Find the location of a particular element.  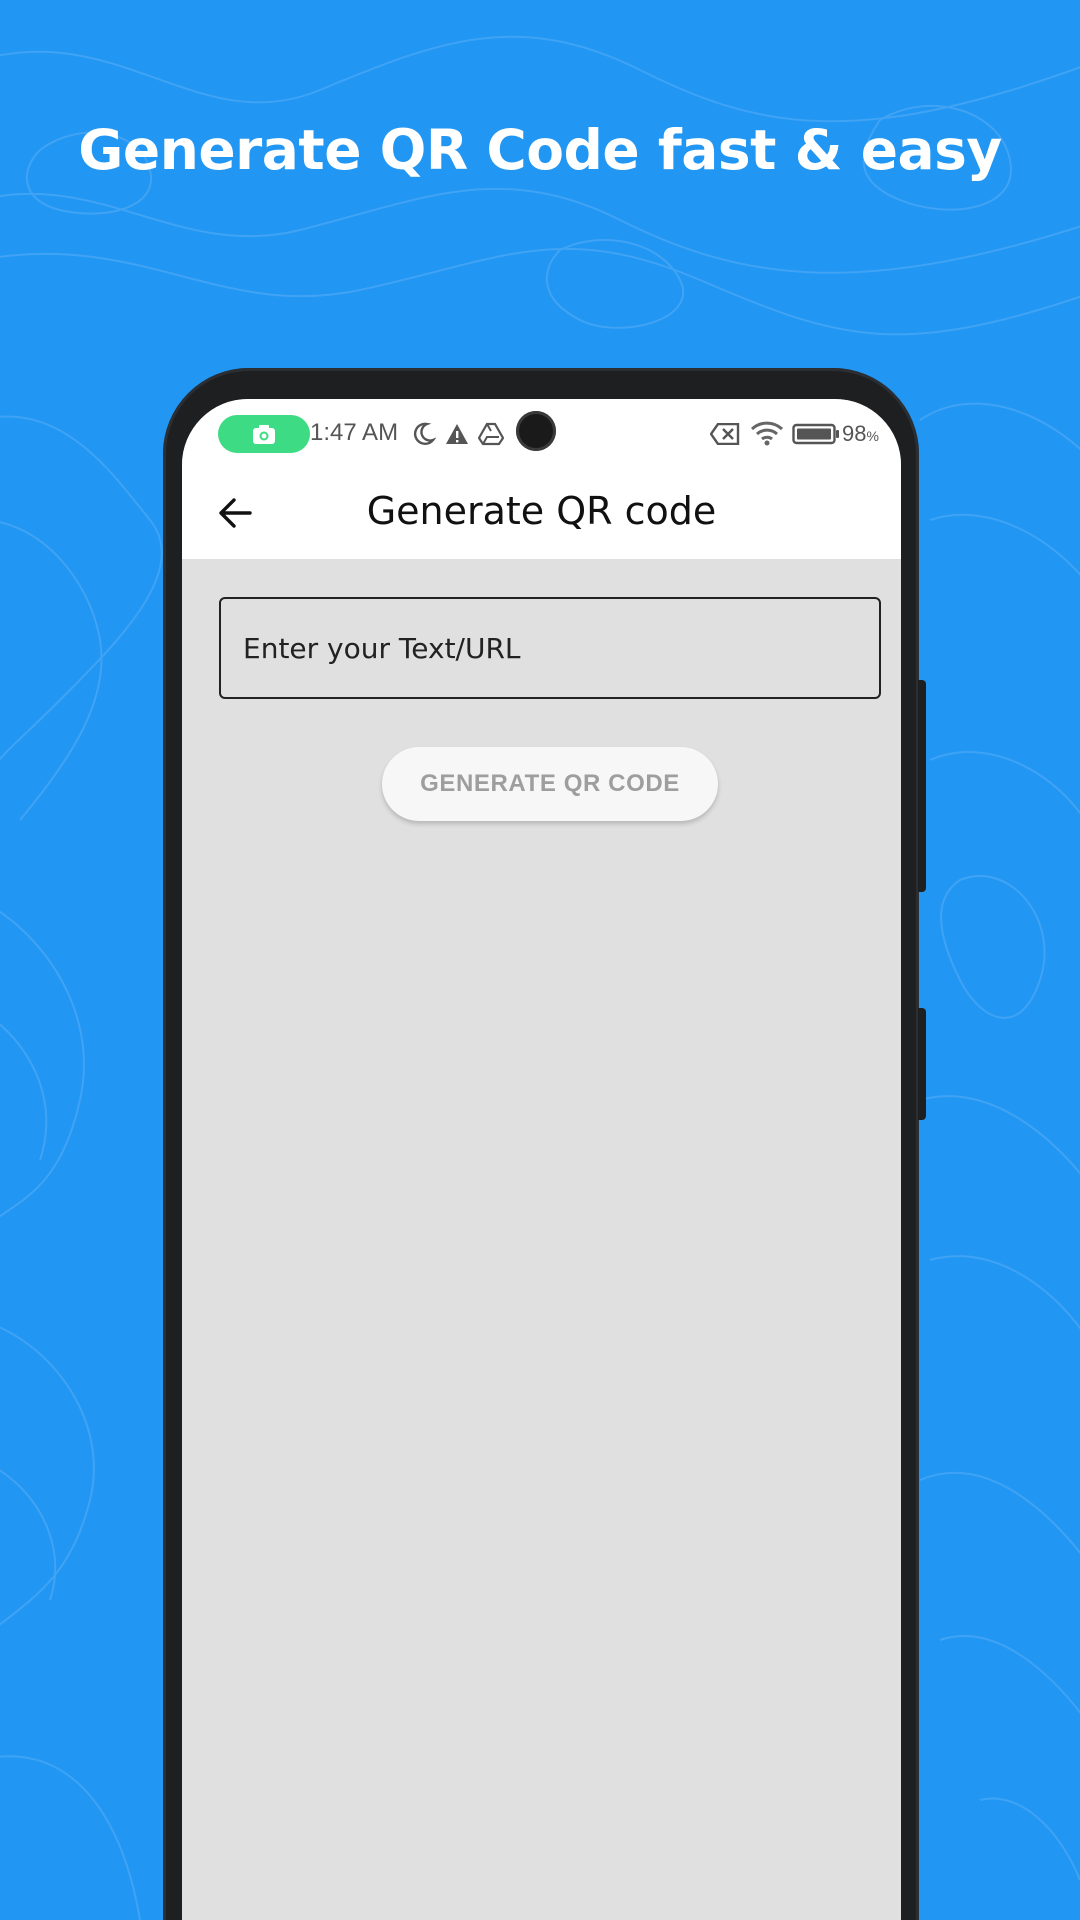

moon-icon is located at coordinates (424, 433).